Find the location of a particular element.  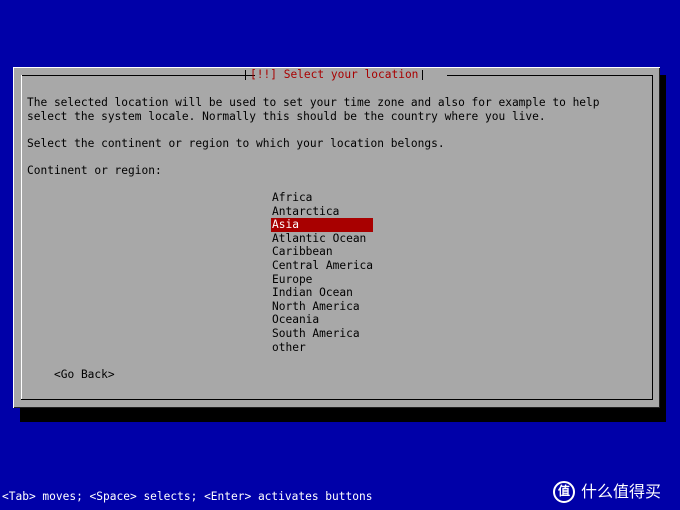

continent-option: South America is located at coordinates (322, 334).